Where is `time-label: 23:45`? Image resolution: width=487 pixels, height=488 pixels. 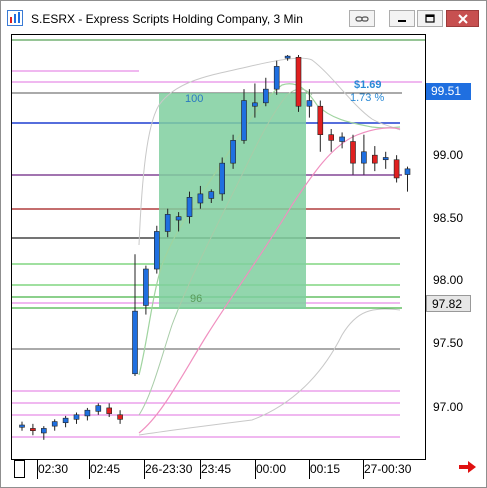
time-label: 23:45 is located at coordinates (216, 469).